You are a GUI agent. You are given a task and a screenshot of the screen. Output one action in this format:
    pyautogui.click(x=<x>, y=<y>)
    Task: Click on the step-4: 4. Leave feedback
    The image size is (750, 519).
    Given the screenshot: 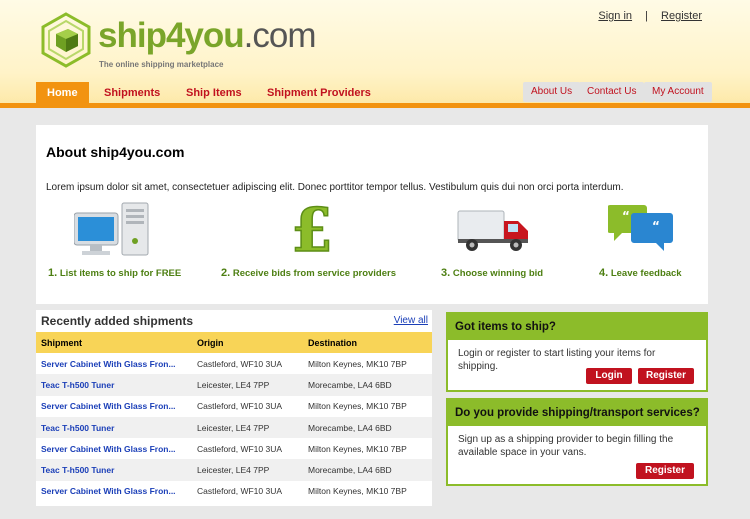 What is the action you would take?
    pyautogui.click(x=640, y=273)
    